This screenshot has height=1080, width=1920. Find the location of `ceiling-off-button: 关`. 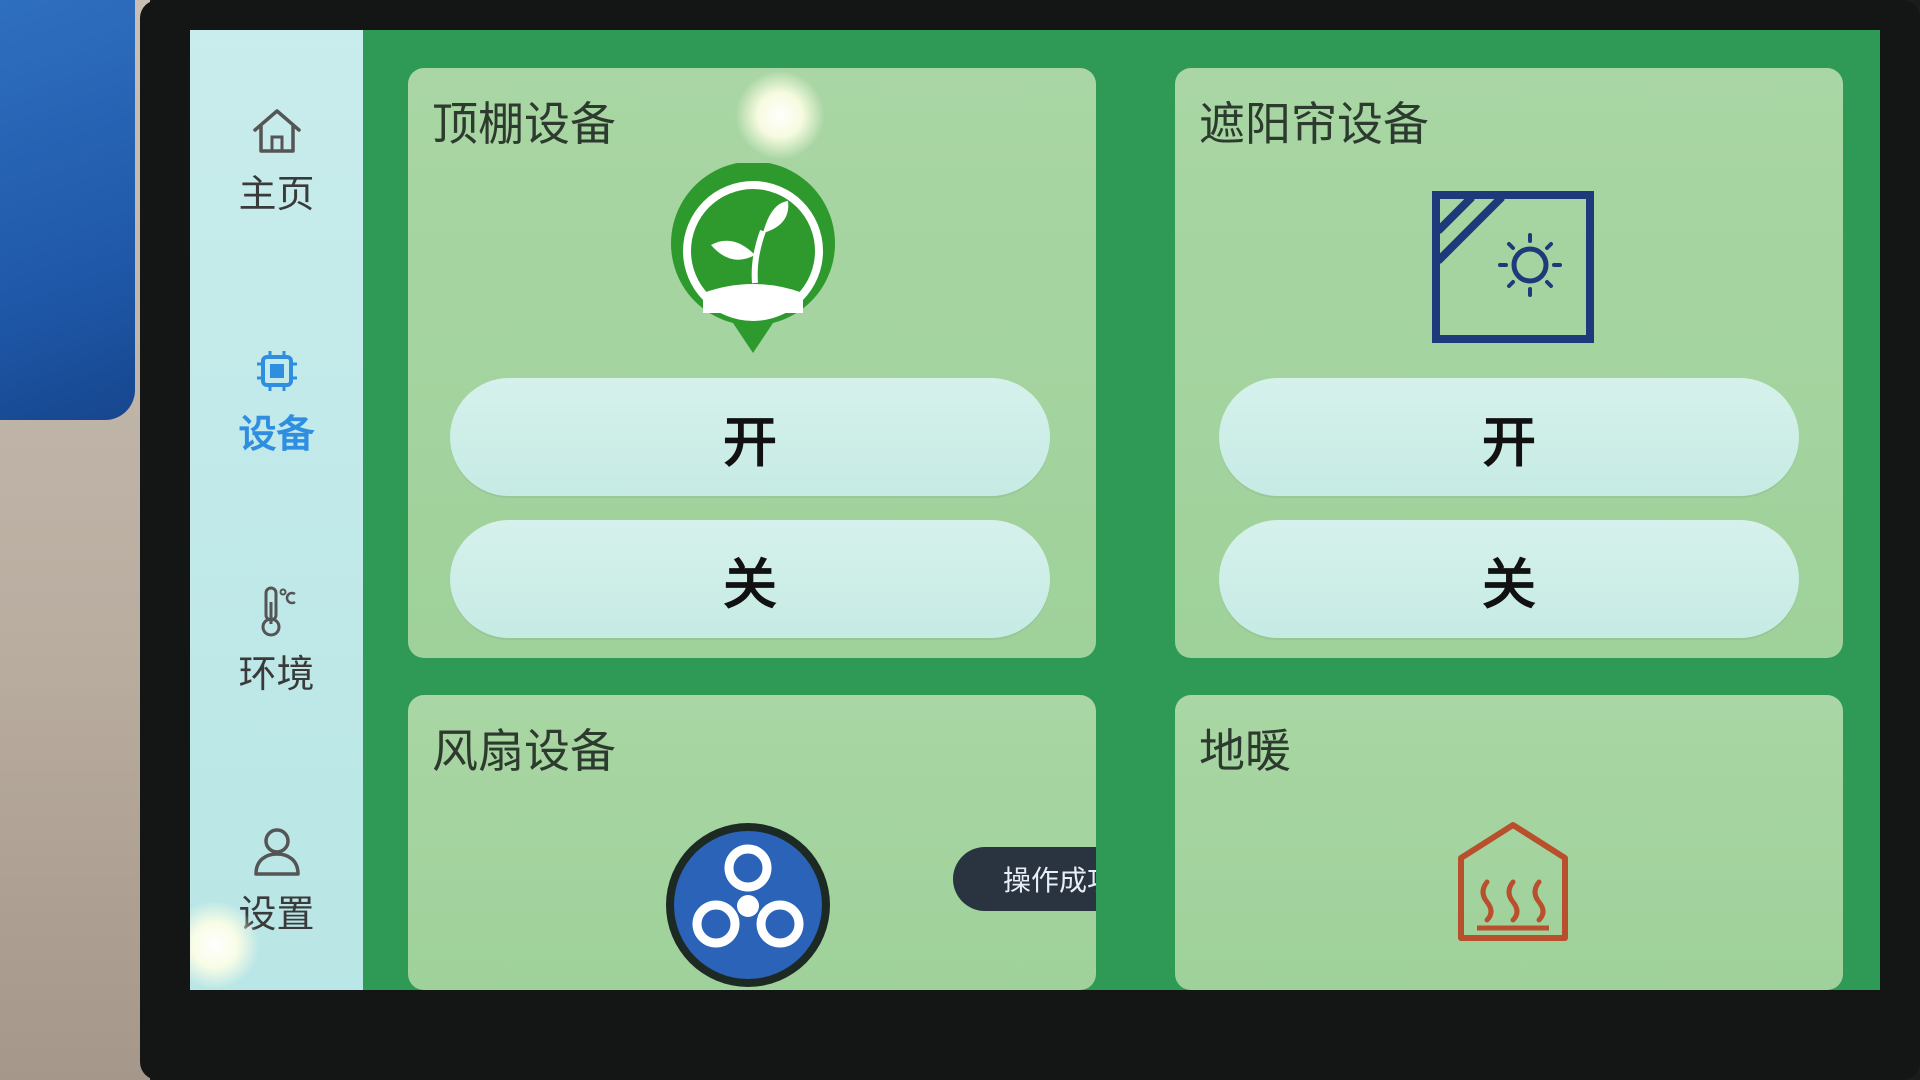

ceiling-off-button: 关 is located at coordinates (750, 579).